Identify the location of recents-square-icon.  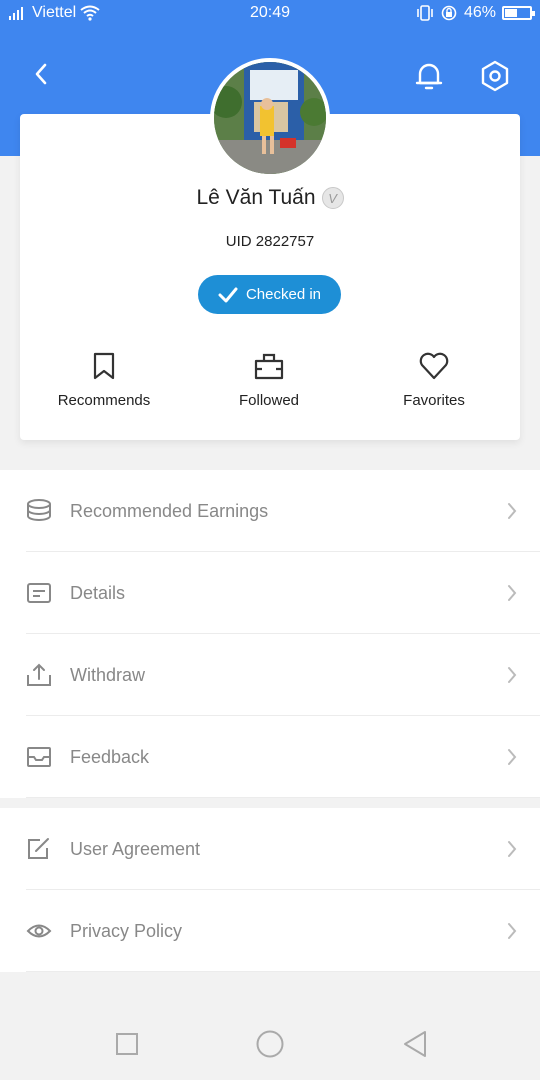
(127, 1044).